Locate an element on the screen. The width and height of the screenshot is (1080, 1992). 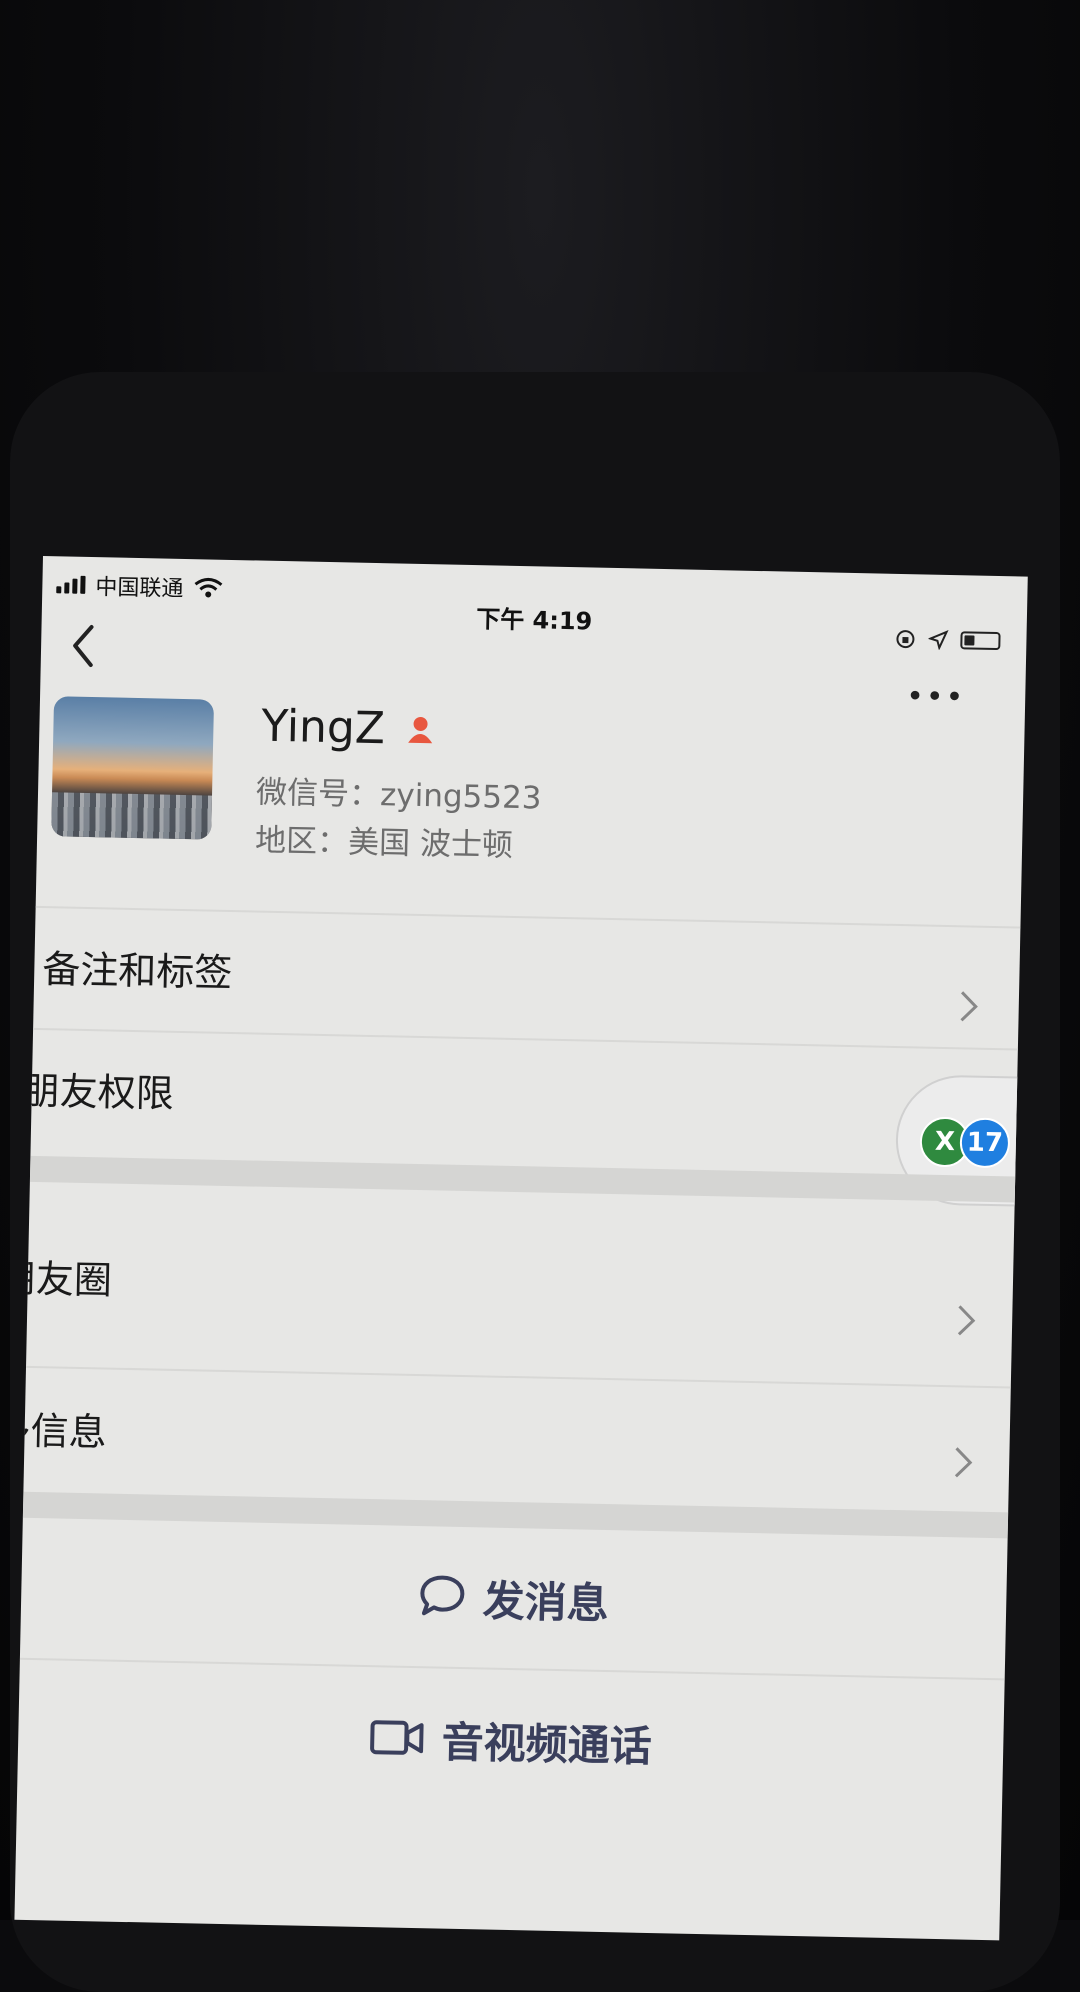
friend-permissions-row: 朋友权限 is located at coordinates (519, 1100).